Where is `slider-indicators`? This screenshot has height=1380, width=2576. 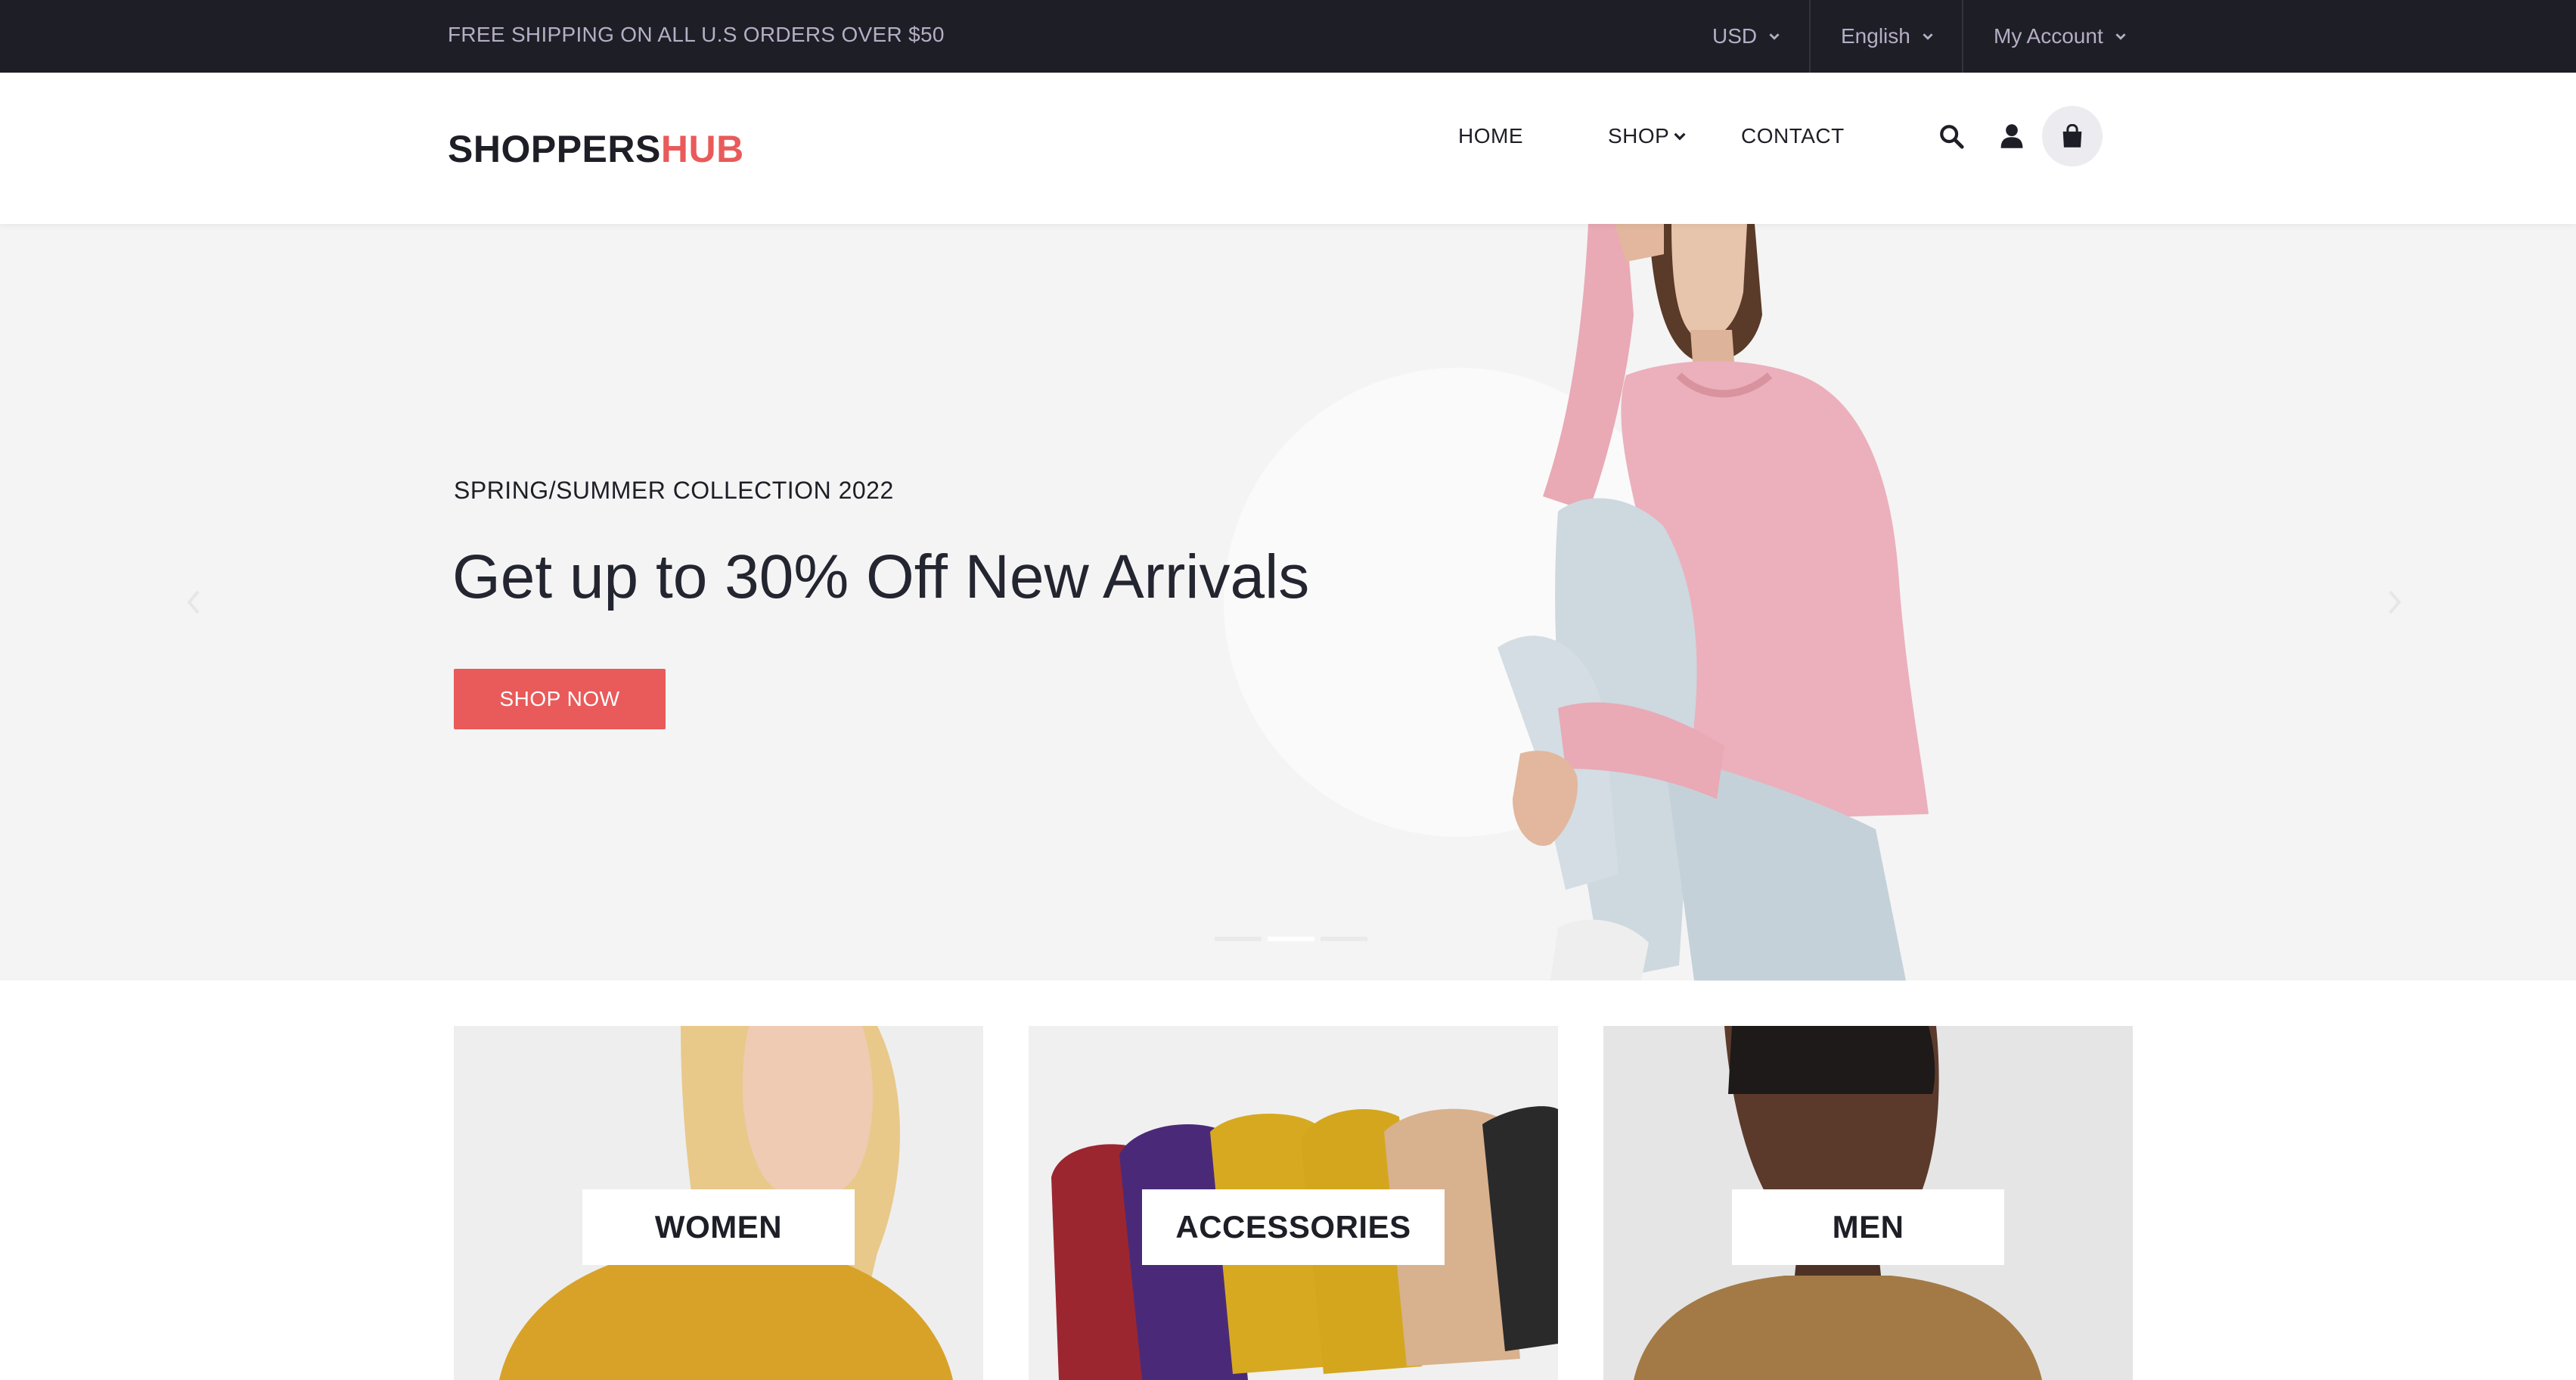 slider-indicators is located at coordinates (1291, 939).